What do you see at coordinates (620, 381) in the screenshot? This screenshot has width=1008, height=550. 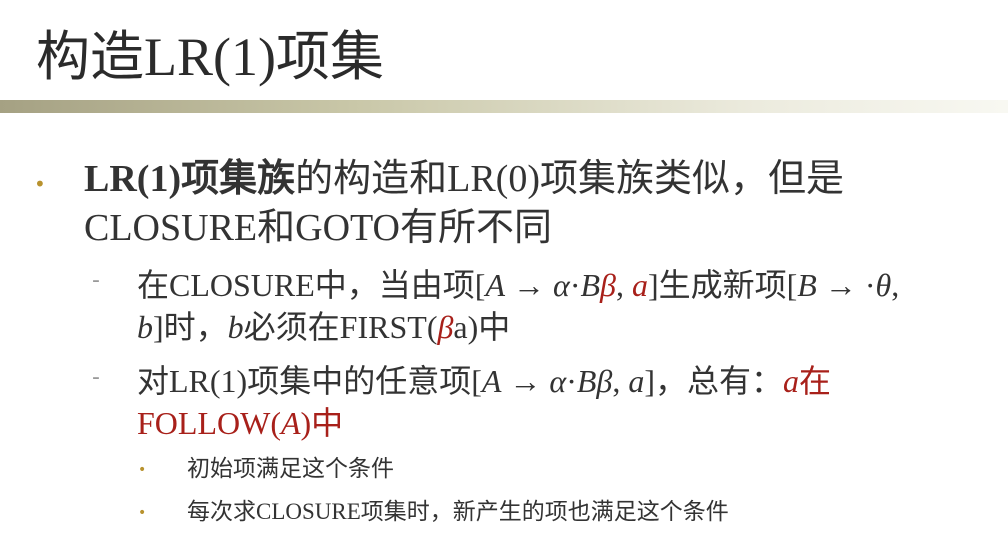 I see `sub2-comma: ,` at bounding box center [620, 381].